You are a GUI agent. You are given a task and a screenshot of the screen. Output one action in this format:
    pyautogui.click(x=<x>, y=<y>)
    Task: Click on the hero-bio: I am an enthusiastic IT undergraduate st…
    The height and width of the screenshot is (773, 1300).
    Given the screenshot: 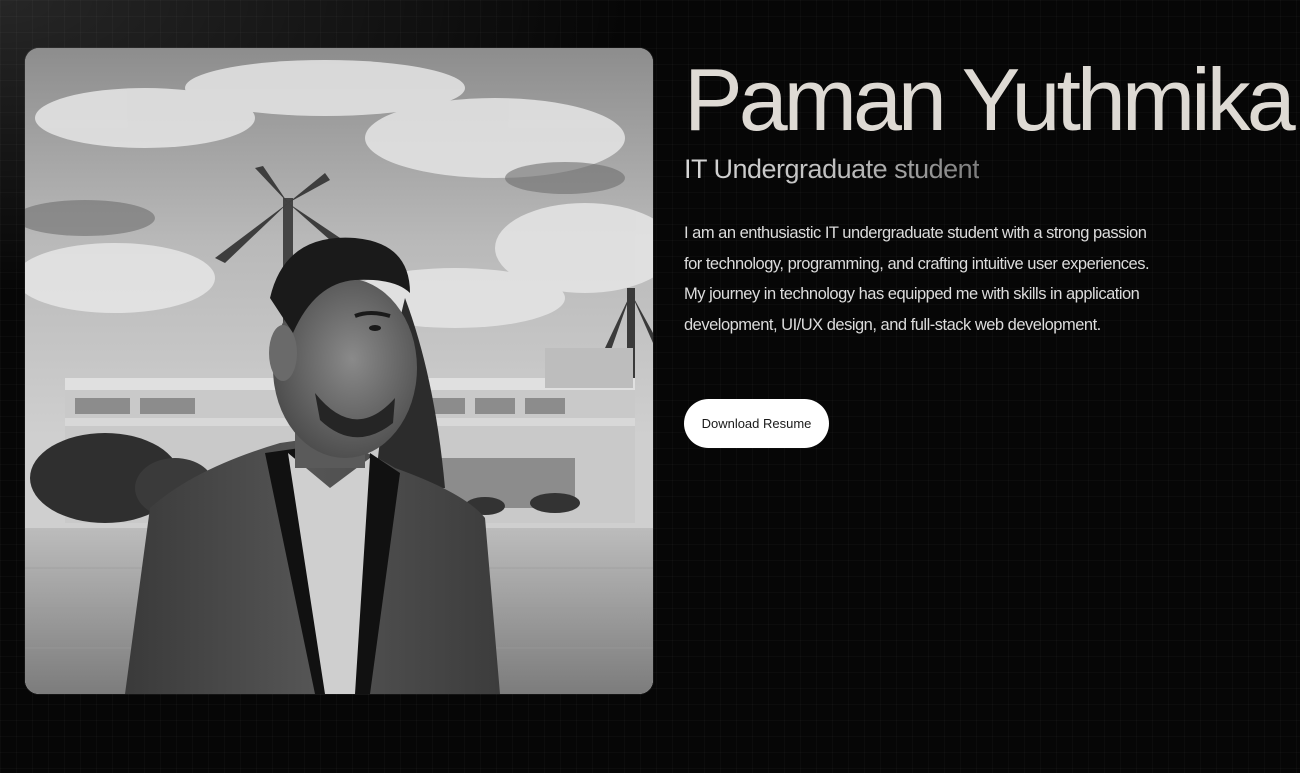 What is the action you would take?
    pyautogui.click(x=917, y=279)
    